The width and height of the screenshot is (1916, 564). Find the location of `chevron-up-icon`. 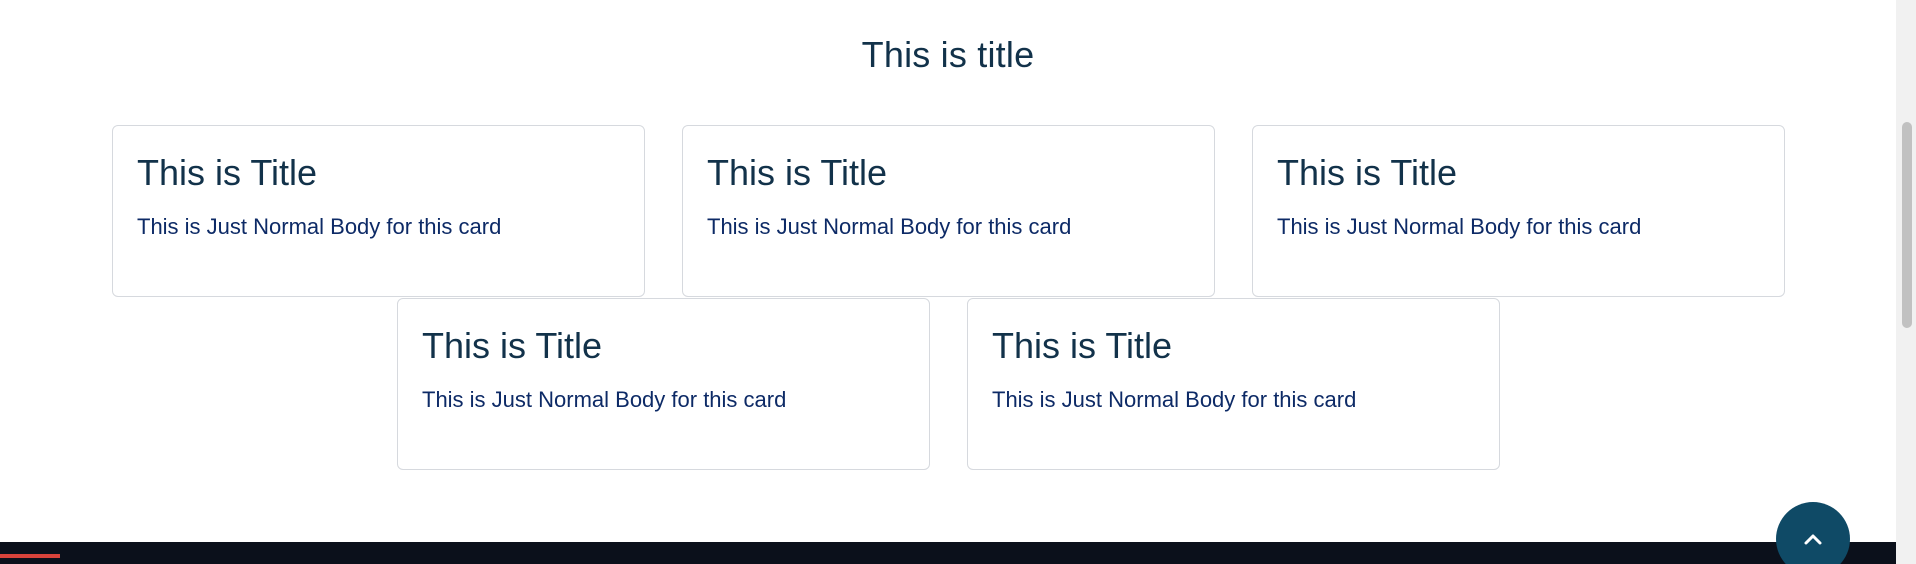

chevron-up-icon is located at coordinates (1813, 539).